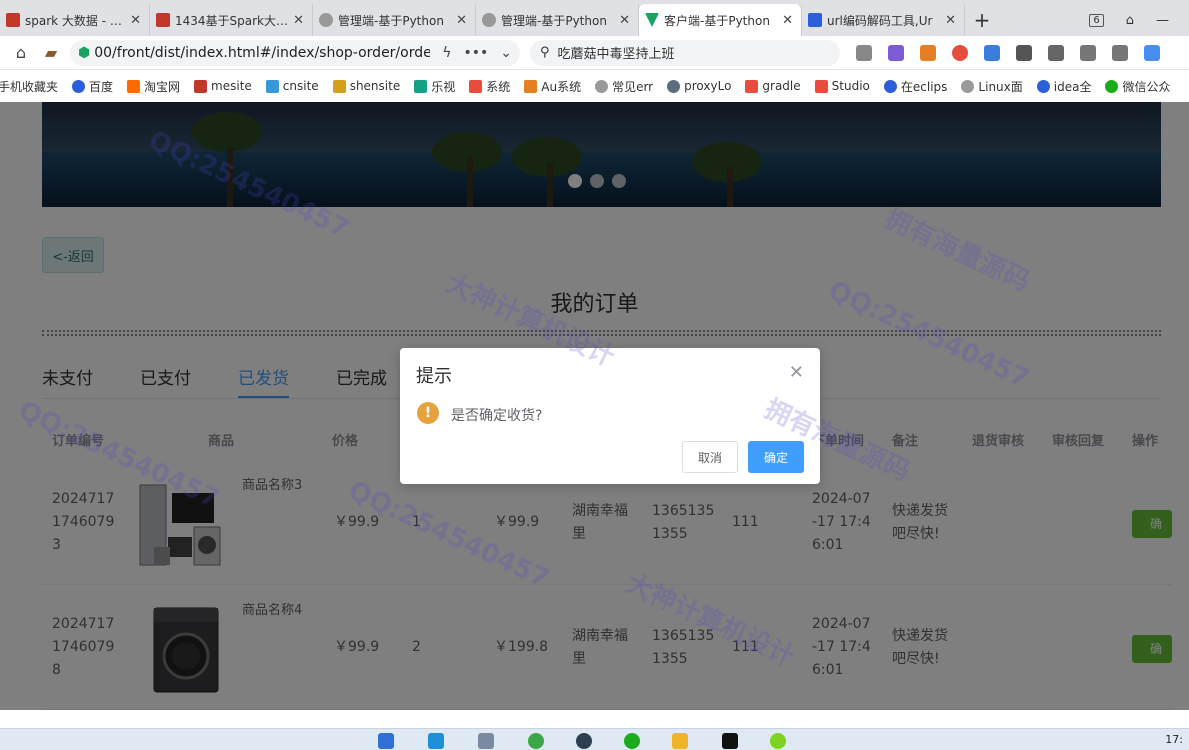 The image size is (1189, 750). What do you see at coordinates (710, 457) in the screenshot?
I see `cancel-button: 取消` at bounding box center [710, 457].